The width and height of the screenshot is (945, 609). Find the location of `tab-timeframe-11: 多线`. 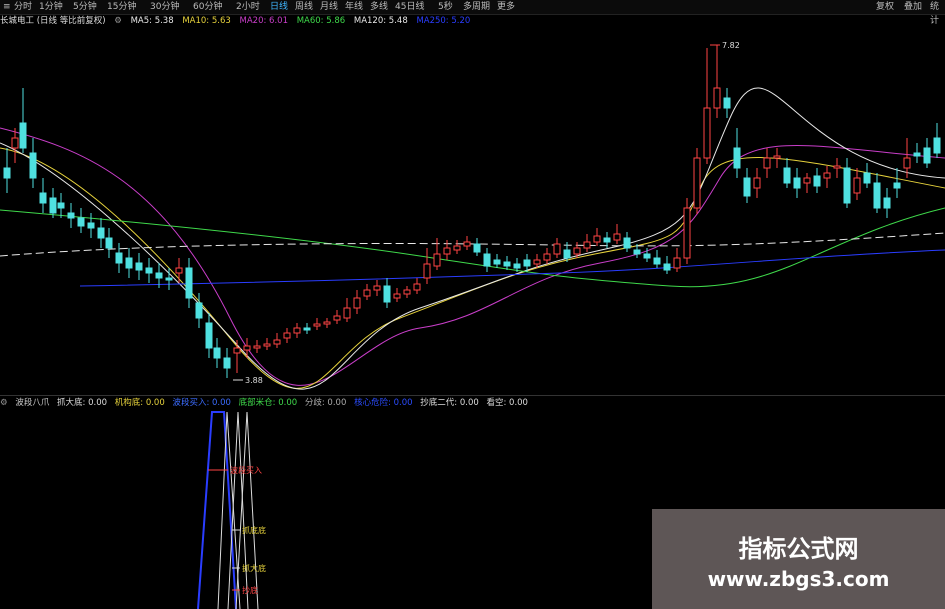

tab-timeframe-11: 多线 is located at coordinates (379, 7).